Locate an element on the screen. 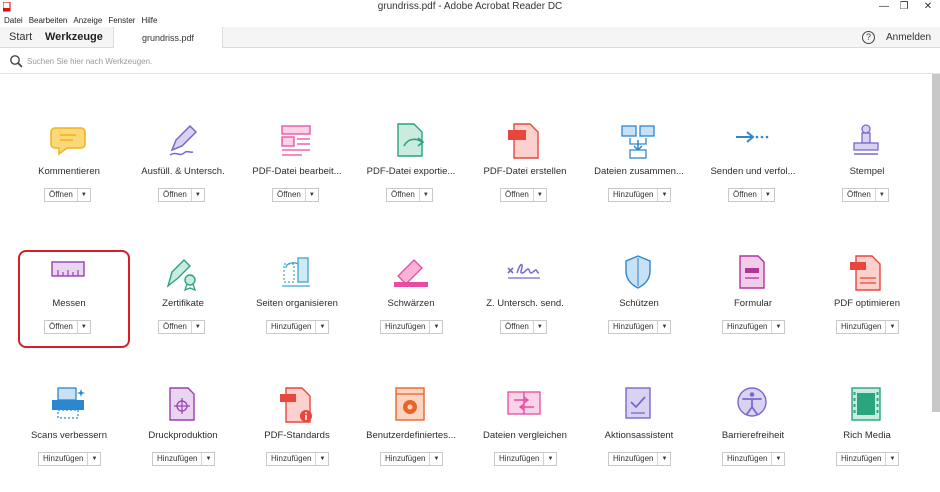 The image size is (940, 492). tool-pdf-exportieren: PDF-Datei exportie... Öffnen ▼ is located at coordinates (411, 177).